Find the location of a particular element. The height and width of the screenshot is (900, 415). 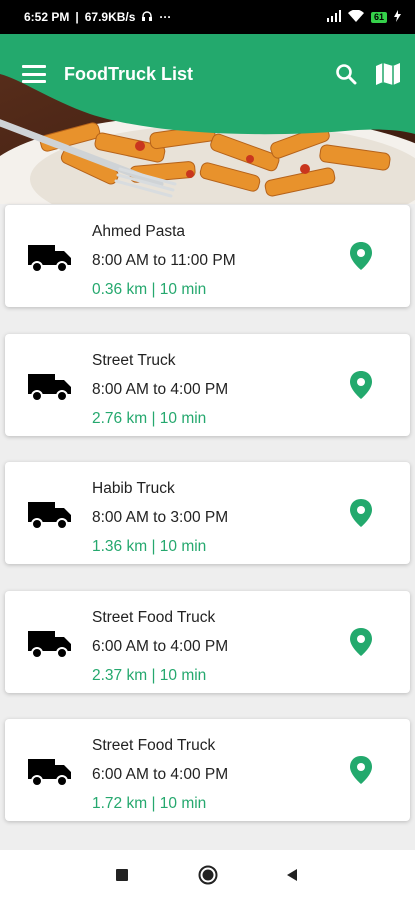

app-title: FoodTruck List is located at coordinates (129, 73).